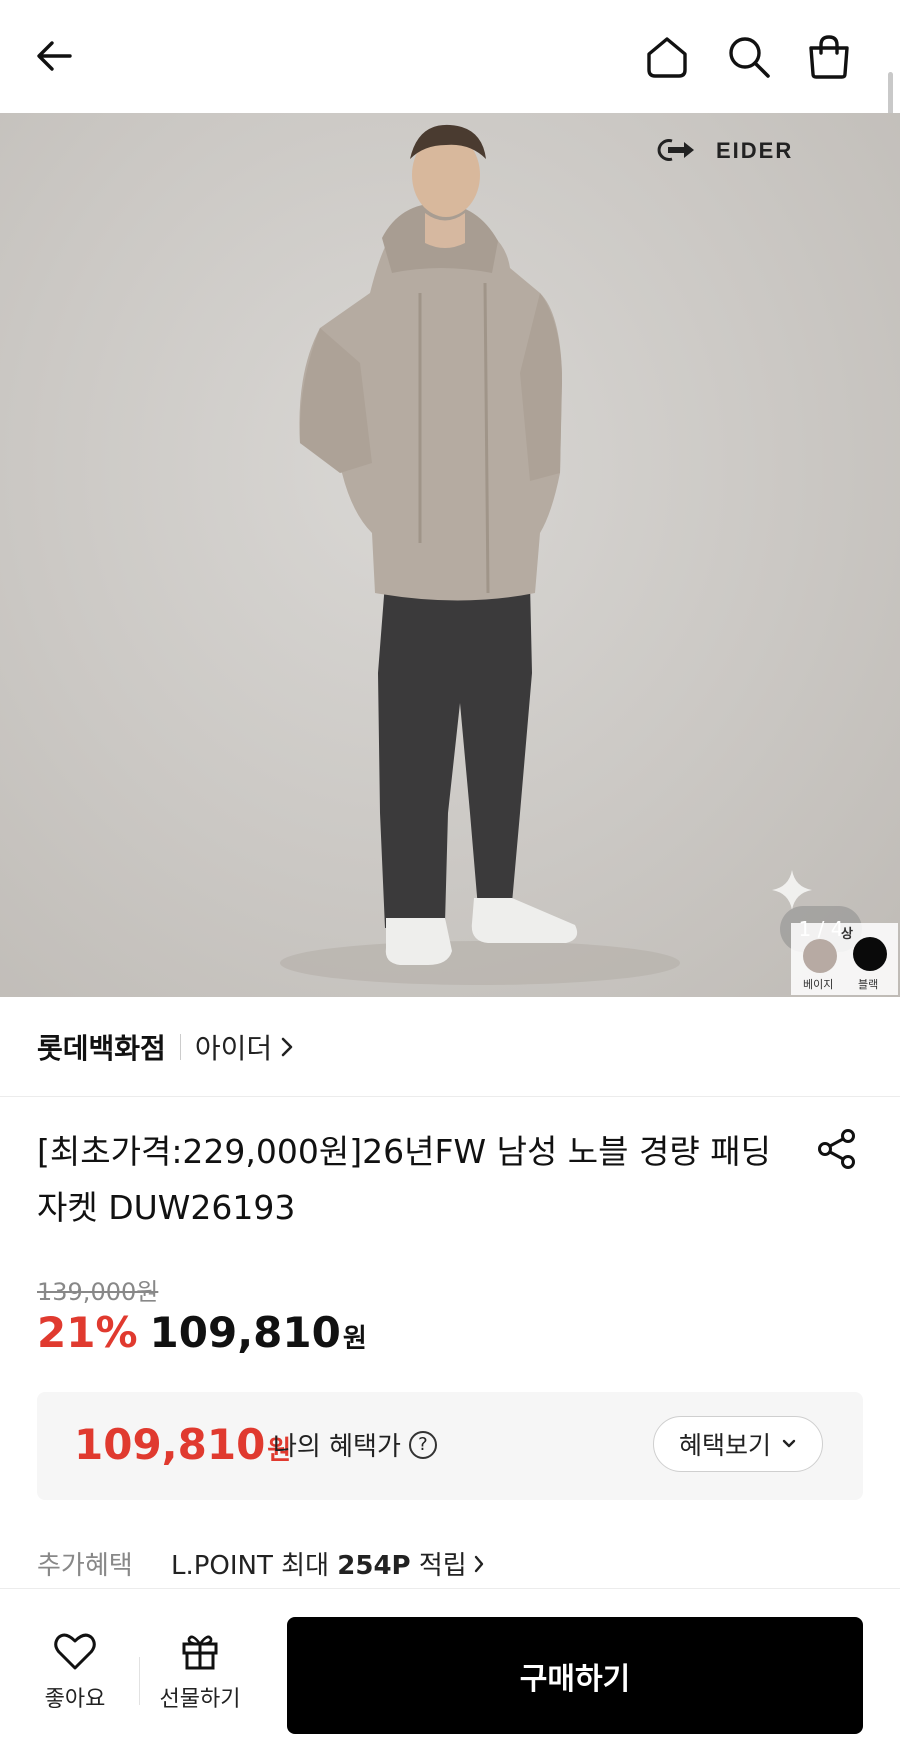 The height and width of the screenshot is (1760, 900). I want to click on store-name: 롯데백화점, so click(101, 1047).